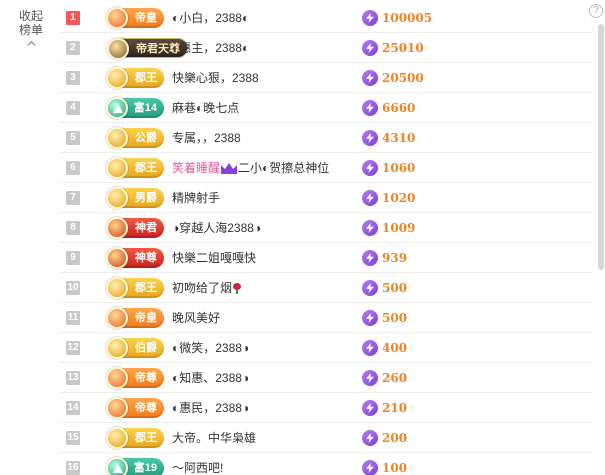 Image resolution: width=605 pixels, height=475 pixels. I want to click on user-name-text: 快樂心狠，2388, so click(215, 78).